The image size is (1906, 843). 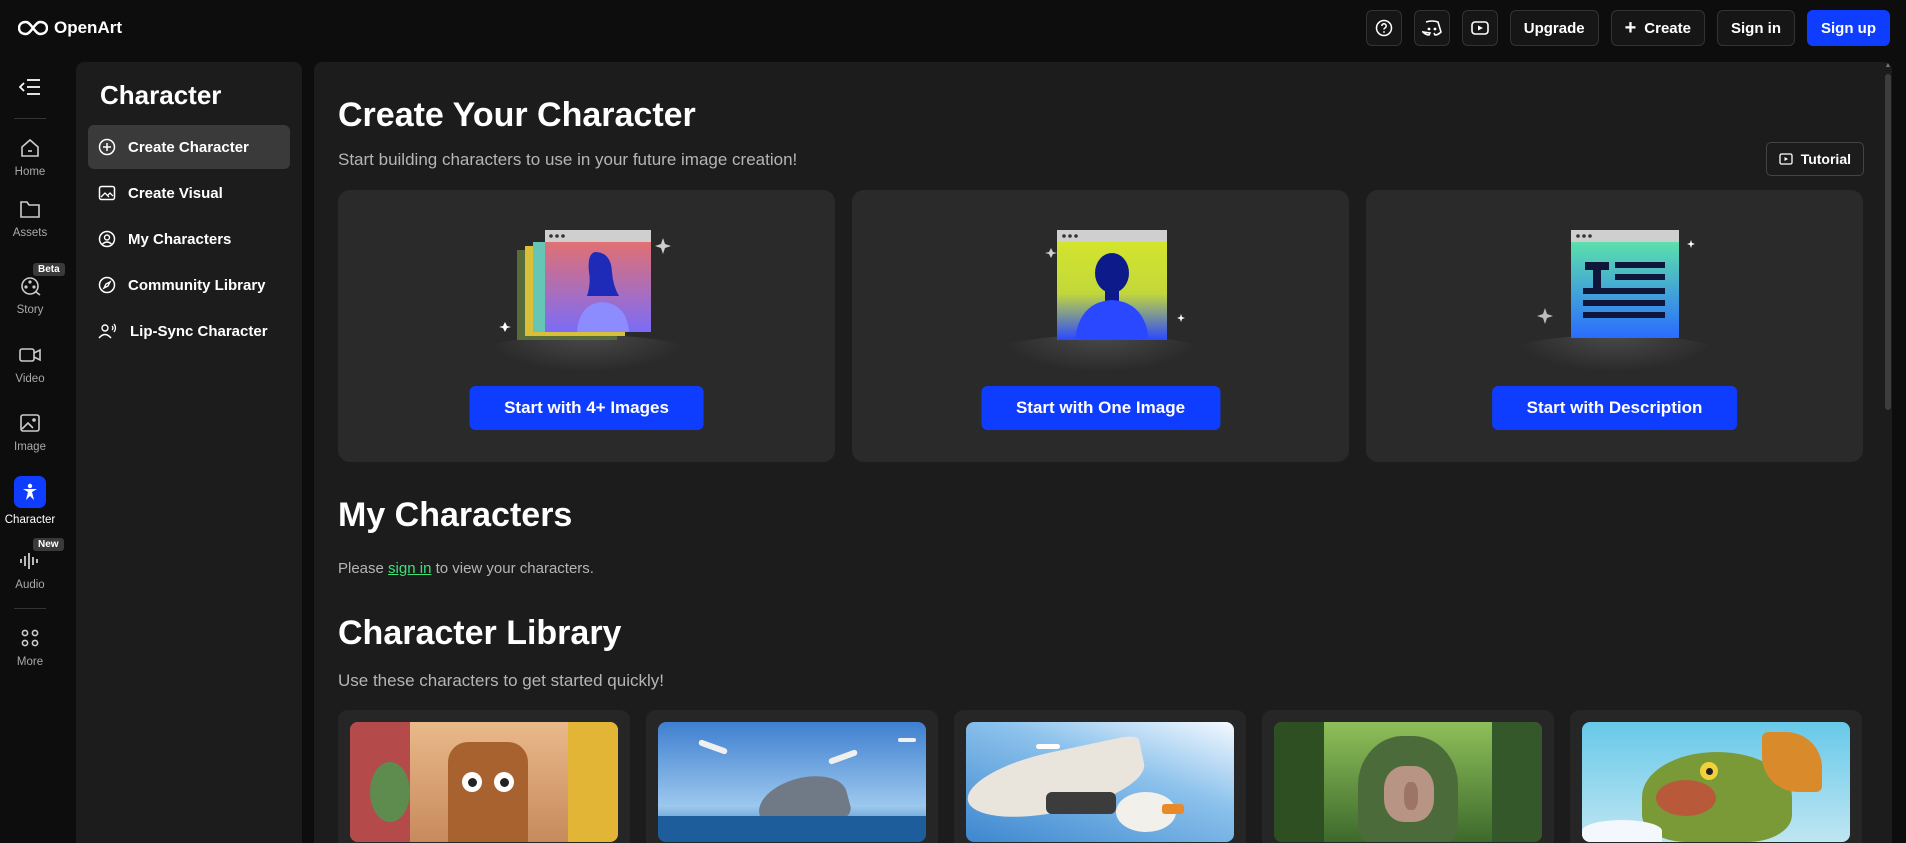 What do you see at coordinates (30, 585) in the screenshot?
I see `rail-label-audio: Audio` at bounding box center [30, 585].